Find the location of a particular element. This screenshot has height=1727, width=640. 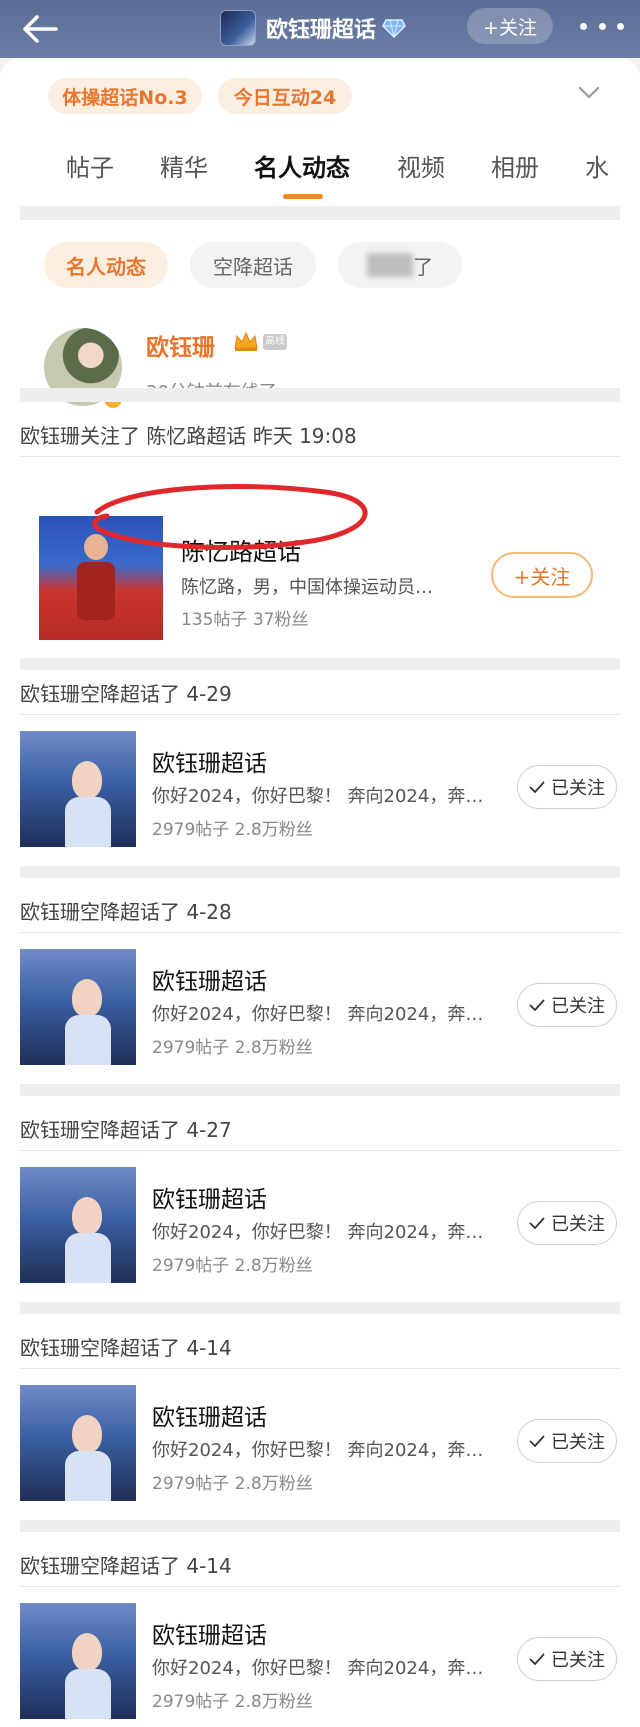

tab-featured: 精华 is located at coordinates (184, 165).